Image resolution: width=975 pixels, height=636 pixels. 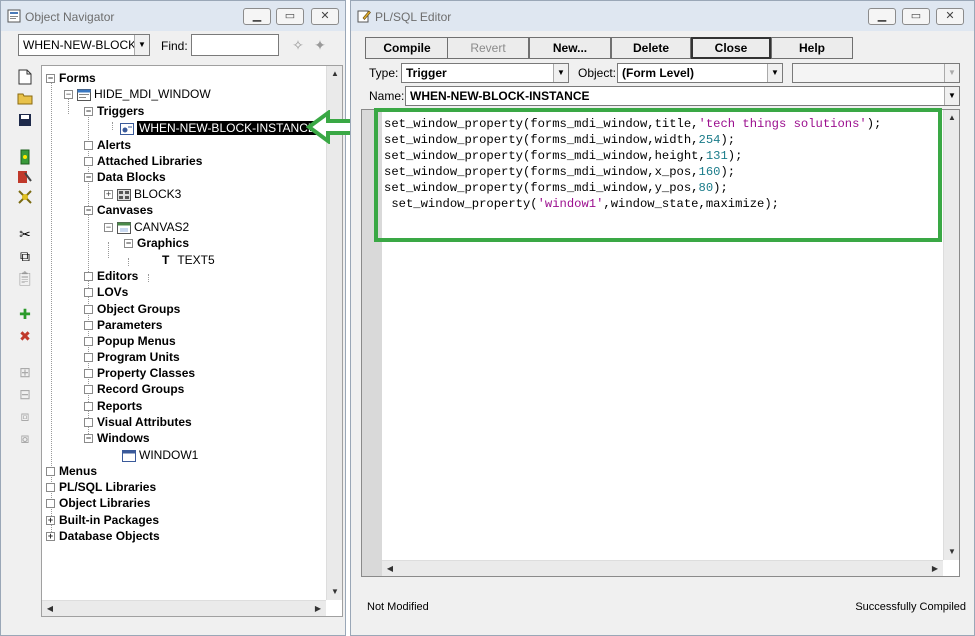 I want to click on tree-node-object-groups: Object Groups, so click(x=132, y=309).